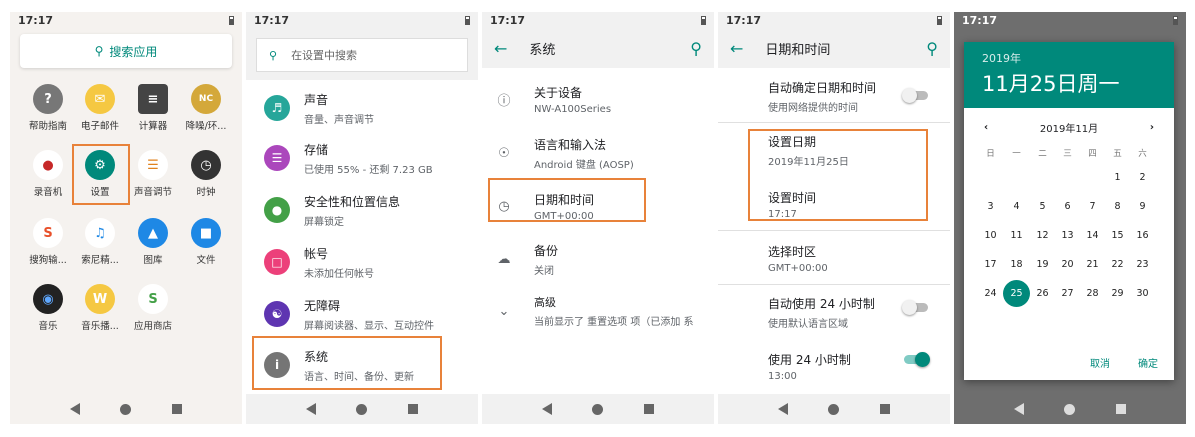 The height and width of the screenshot is (437, 1195). What do you see at coordinates (1117, 293) in the screenshot?
I see `calendar-day: 29` at bounding box center [1117, 293].